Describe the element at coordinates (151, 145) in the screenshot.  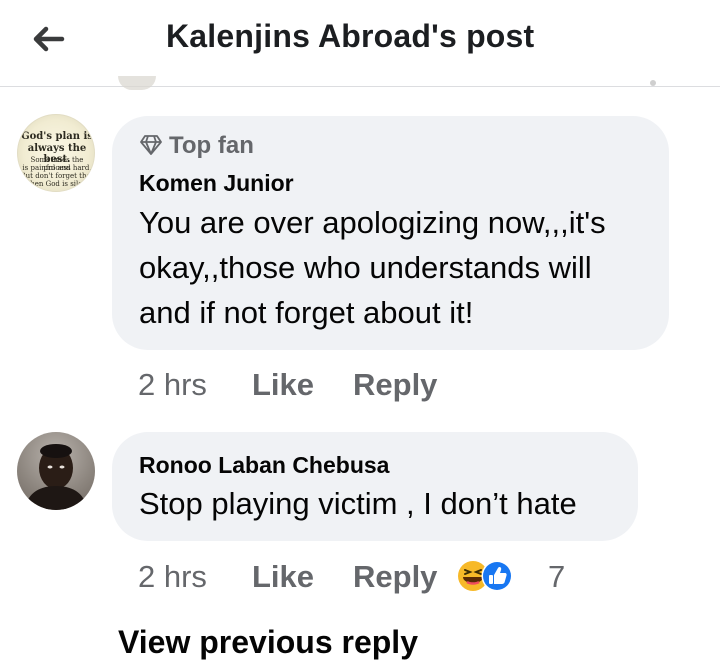
I see `diamond-icon` at that location.